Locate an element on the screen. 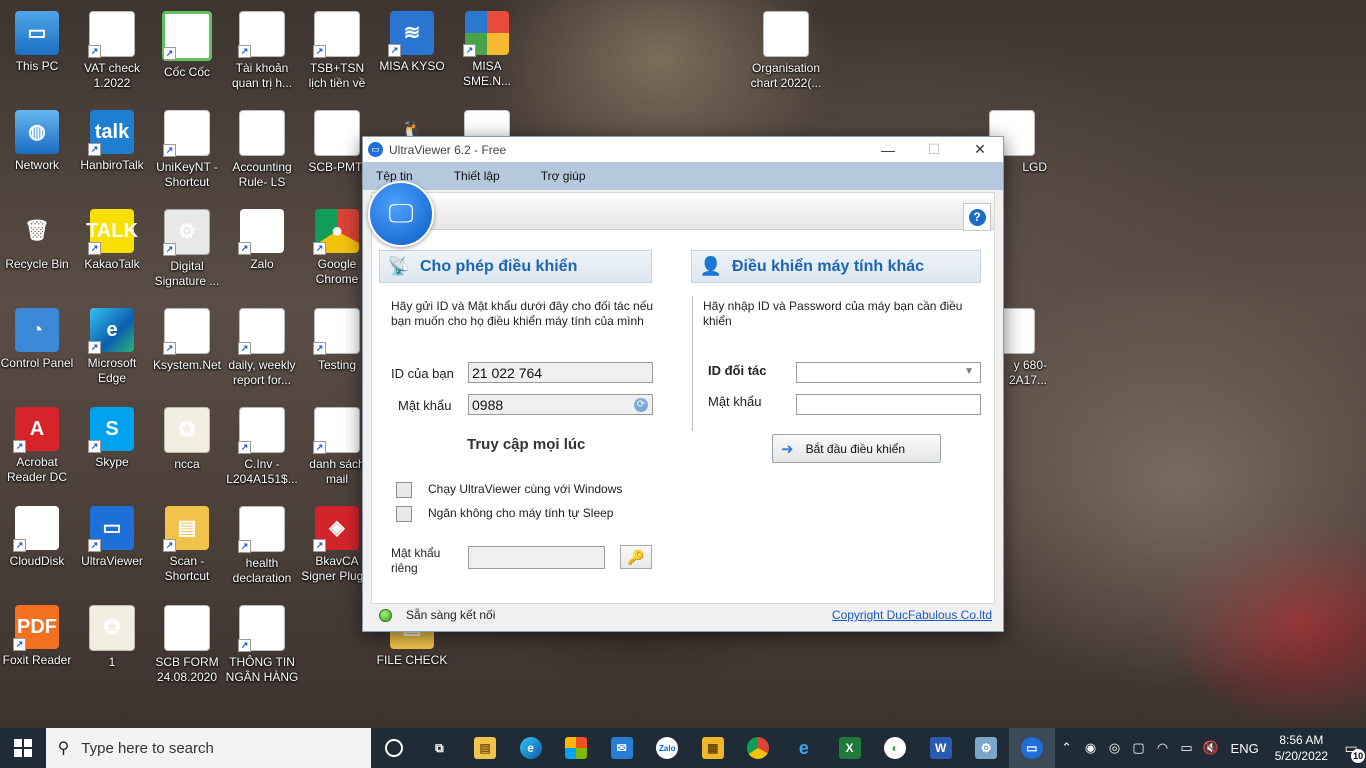 Image resolution: width=1366 pixels, height=768 pixels. menu-help: Trợ giúp is located at coordinates (563, 176).